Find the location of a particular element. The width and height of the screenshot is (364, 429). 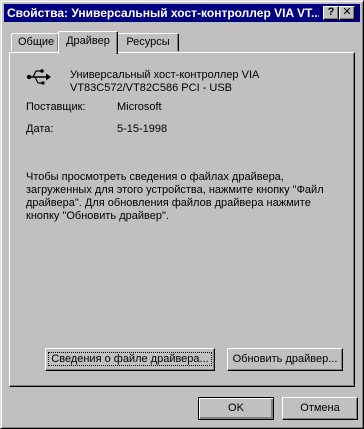

tab-general: Общие is located at coordinates (35, 42).